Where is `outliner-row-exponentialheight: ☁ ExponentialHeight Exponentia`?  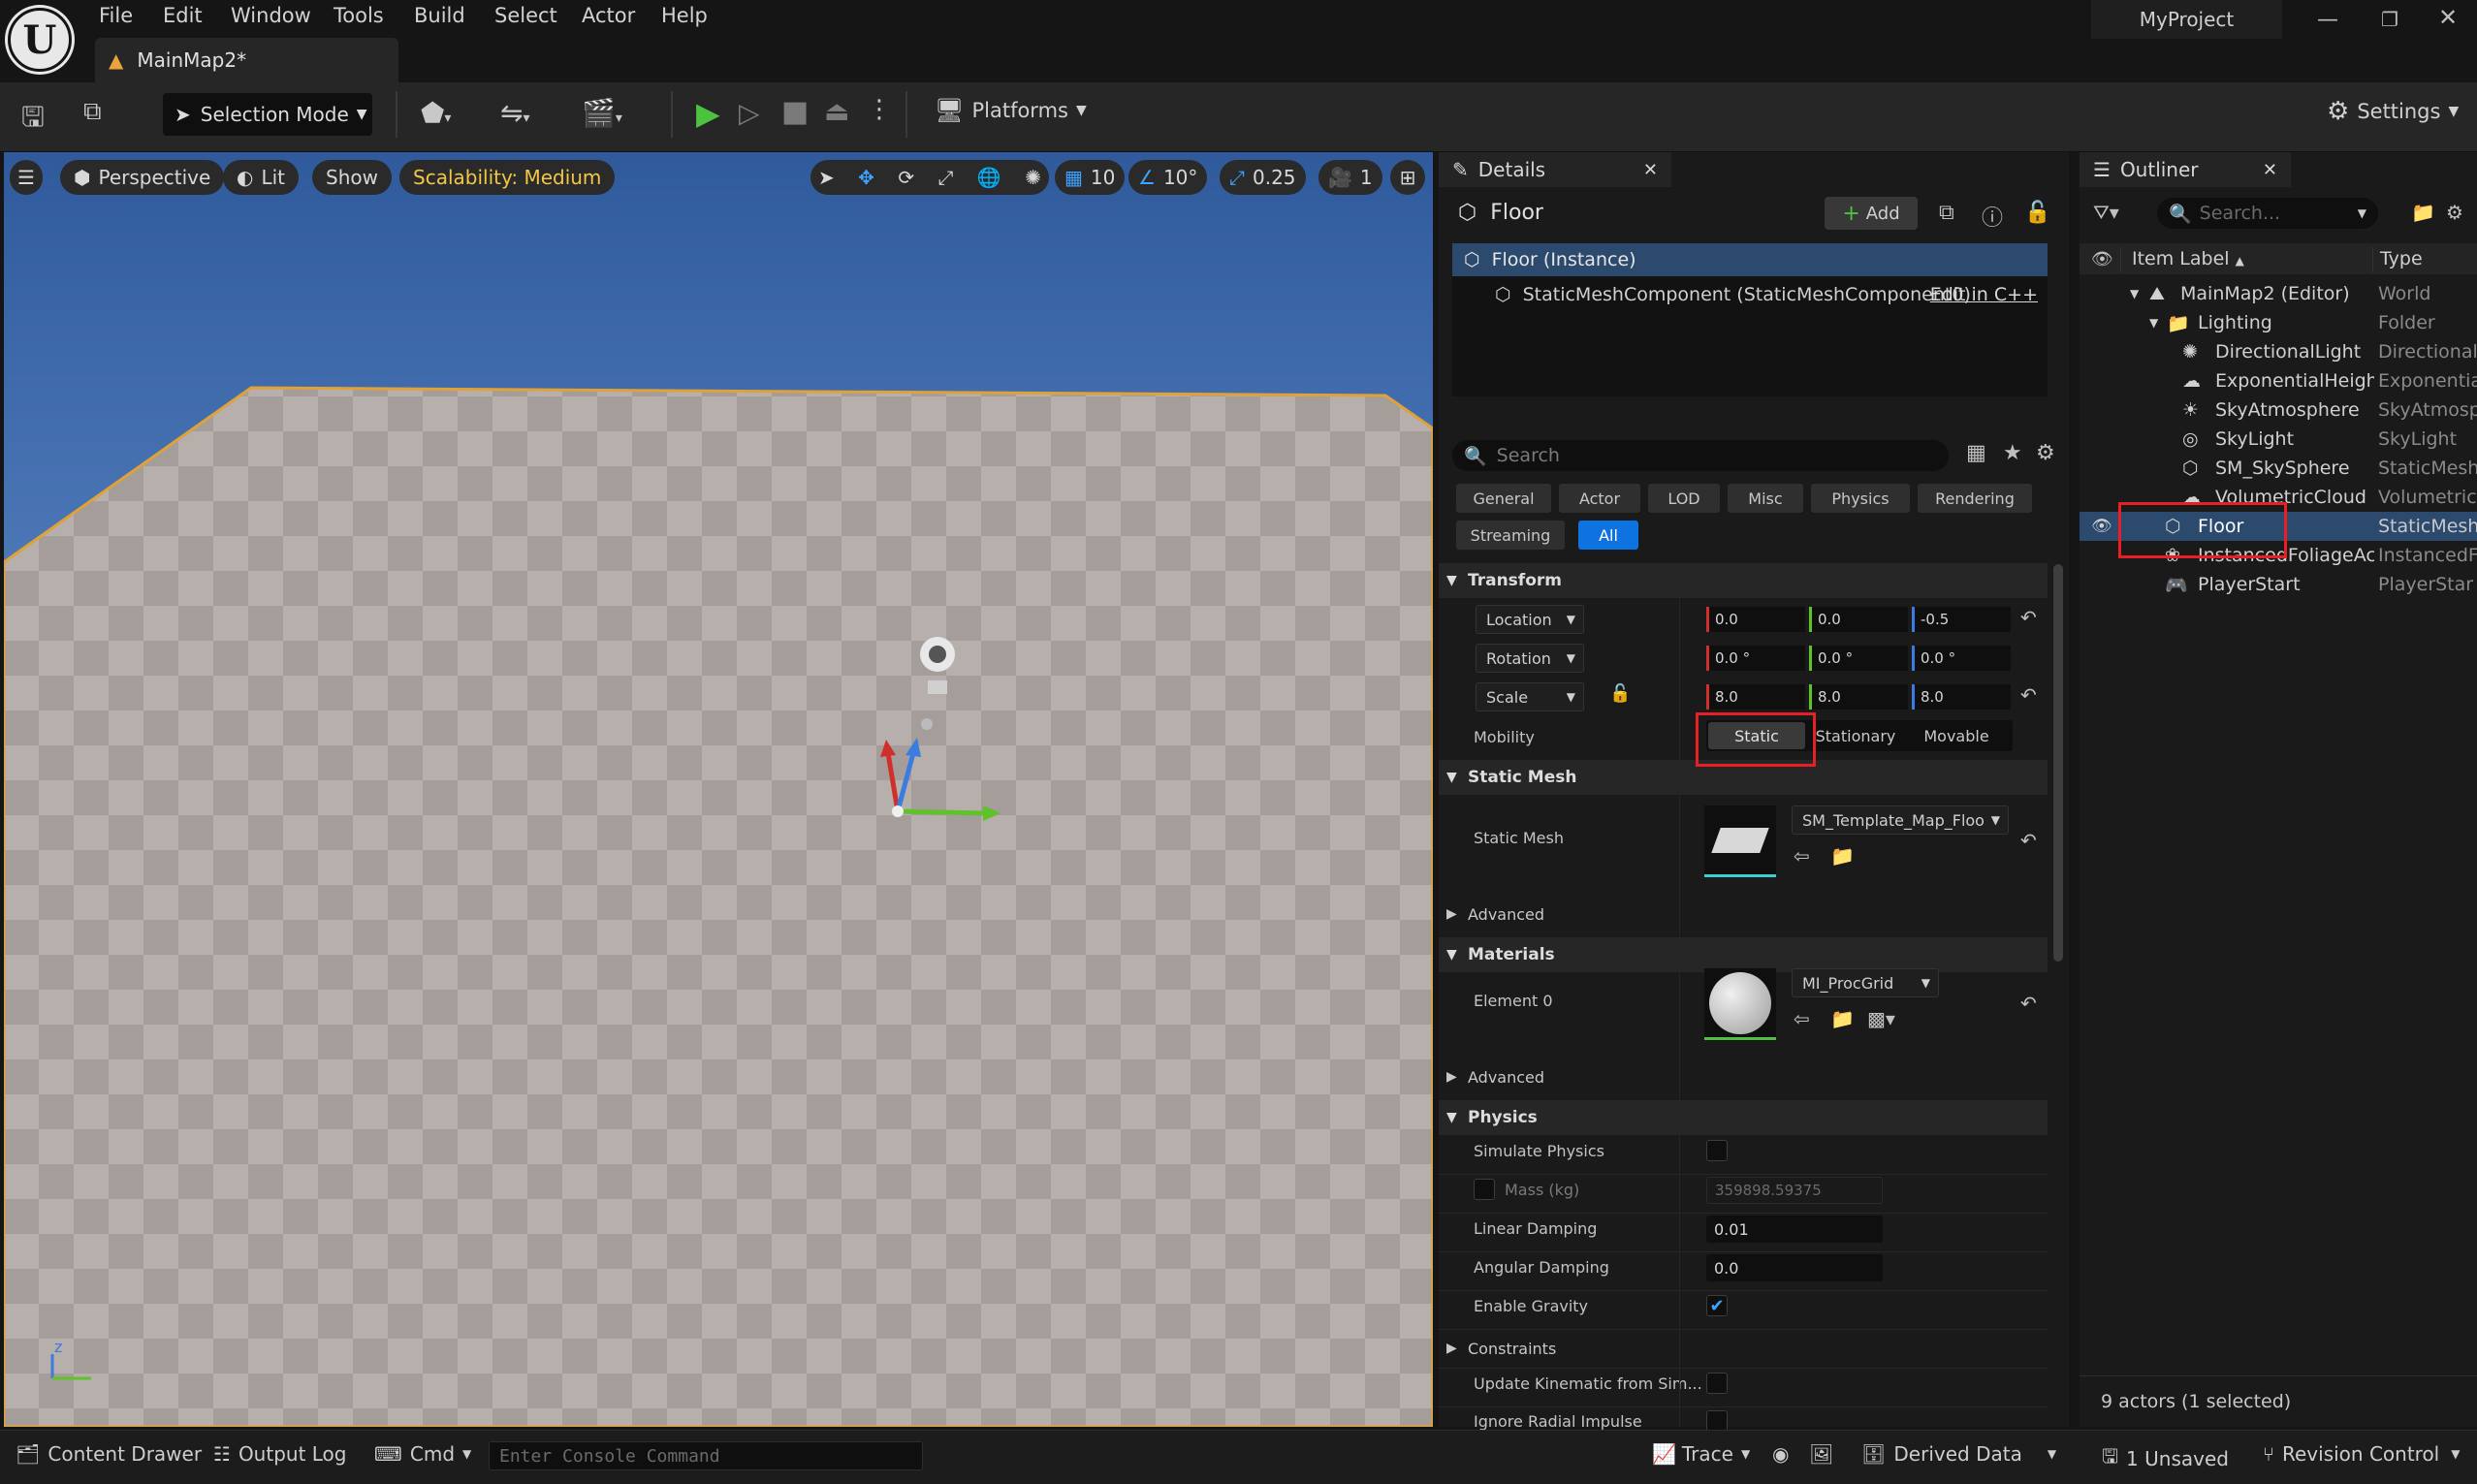
outliner-row-exponentialheight: ☁ ExponentialHeight Exponentia is located at coordinates (2278, 380).